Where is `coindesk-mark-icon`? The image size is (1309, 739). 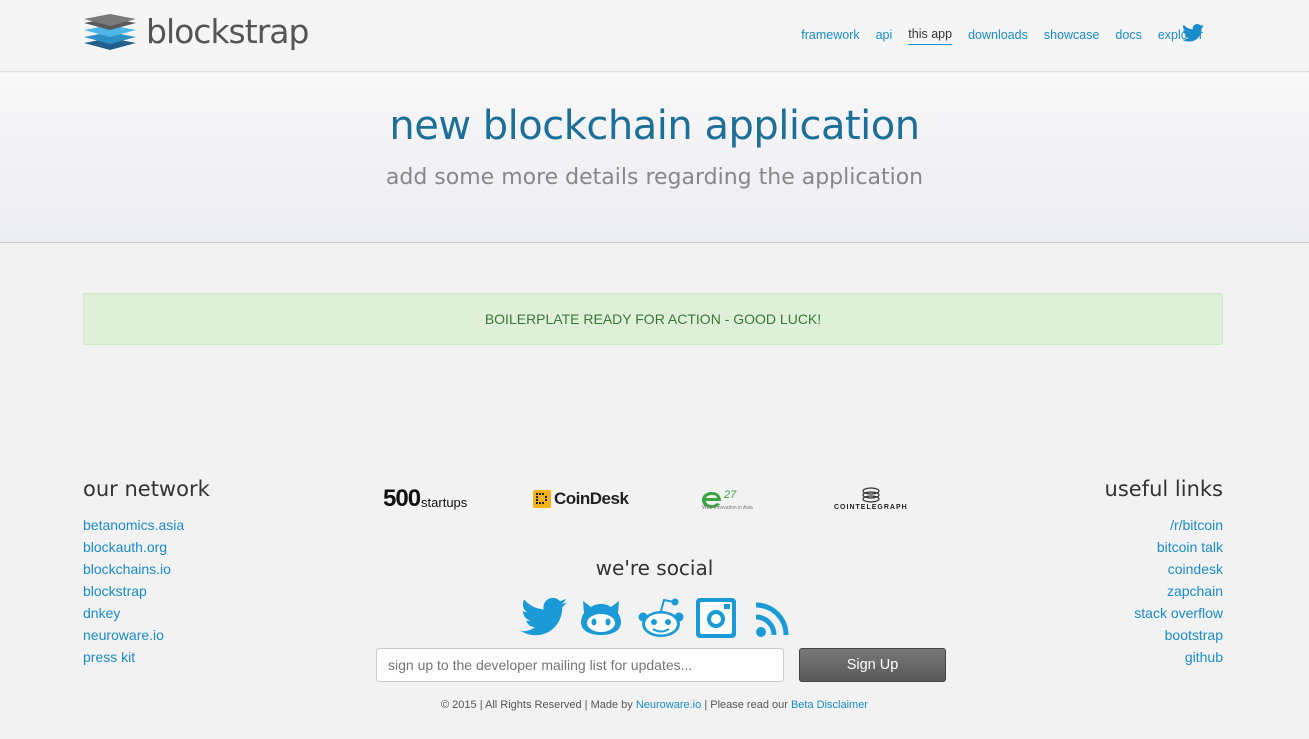 coindesk-mark-icon is located at coordinates (542, 499).